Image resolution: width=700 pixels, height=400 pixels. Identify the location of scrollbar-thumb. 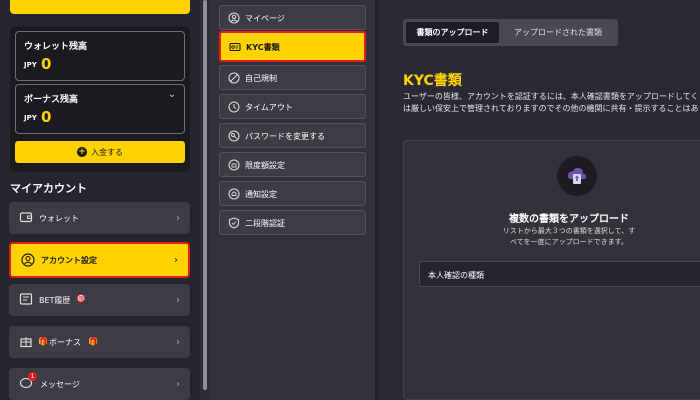
(205, 195).